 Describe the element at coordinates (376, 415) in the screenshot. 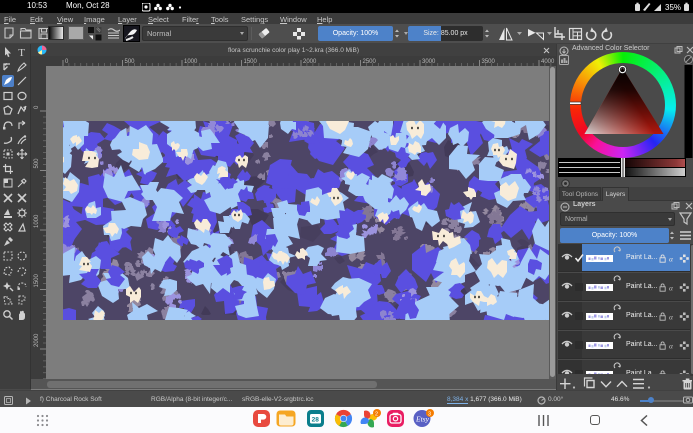

I see `svg-text: 2` at that location.